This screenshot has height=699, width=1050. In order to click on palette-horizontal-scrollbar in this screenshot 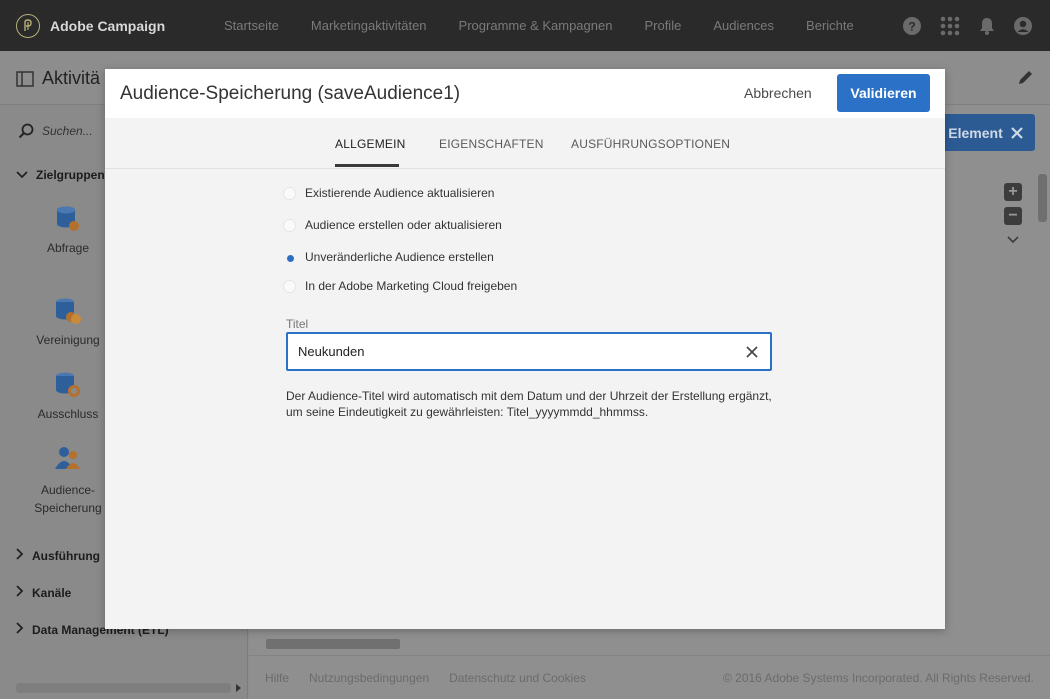, I will do `click(123, 688)`.